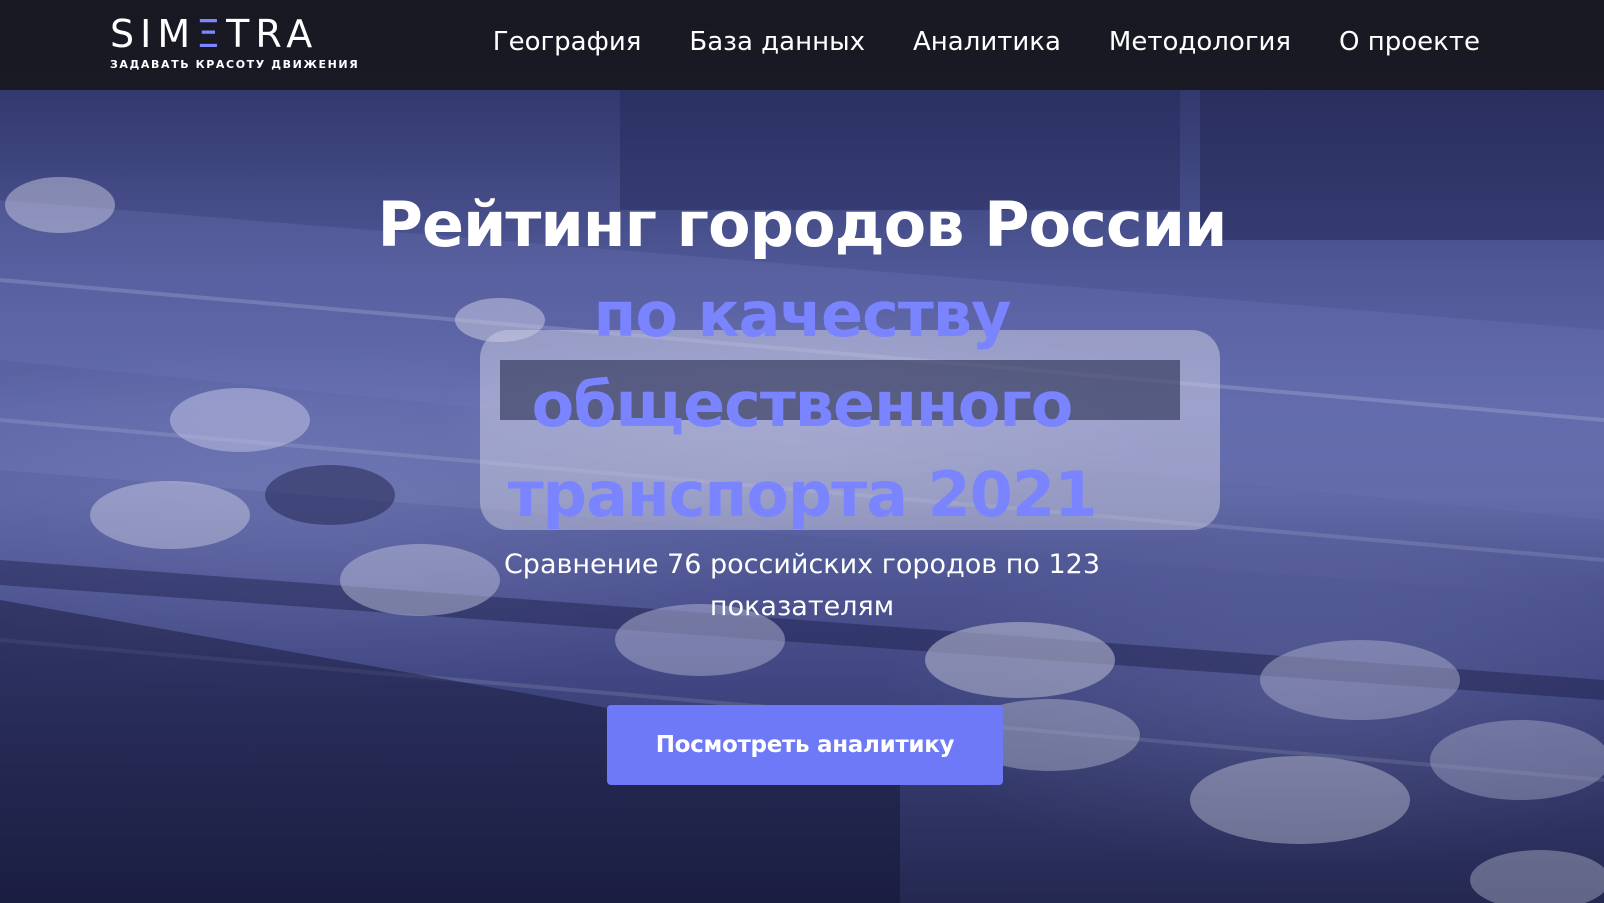  I want to click on logo-word-accent: Ξ, so click(211, 34).